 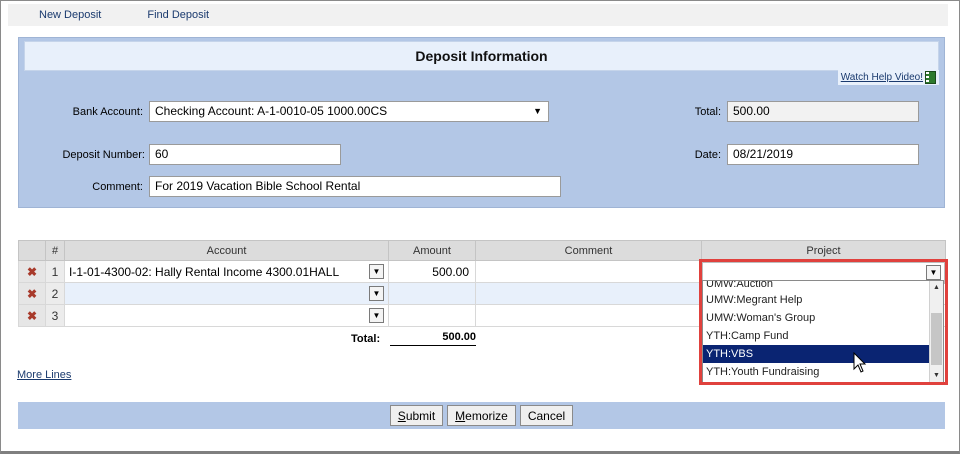 I want to click on film-icon, so click(x=930, y=77).